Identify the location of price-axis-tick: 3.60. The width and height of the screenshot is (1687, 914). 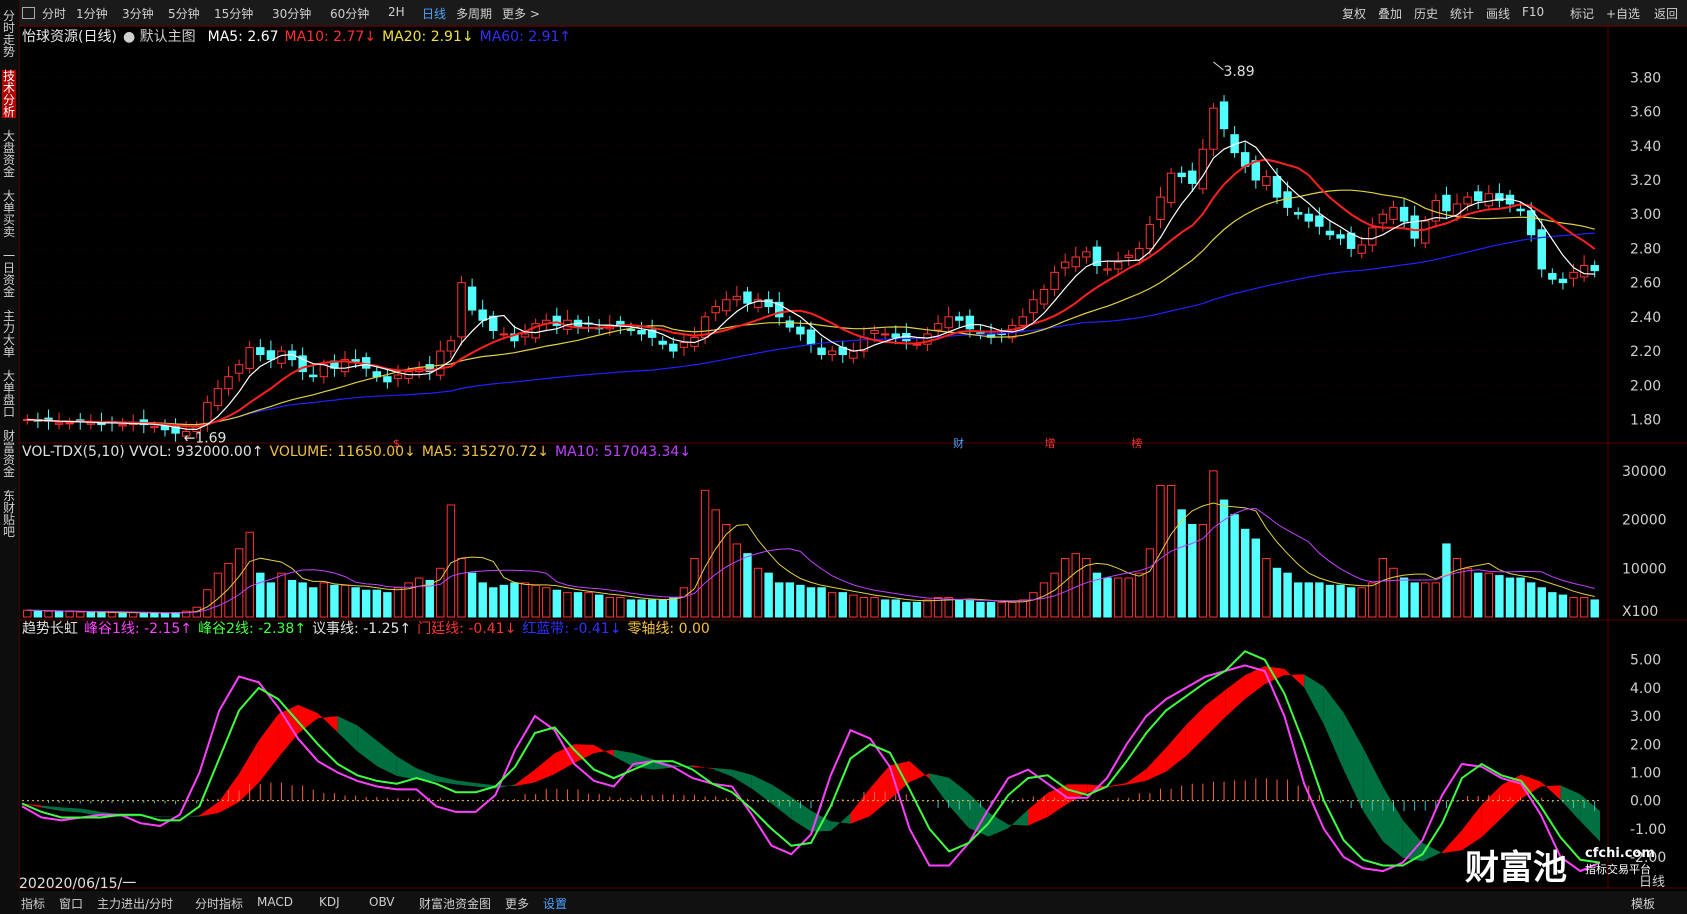
(1645, 113).